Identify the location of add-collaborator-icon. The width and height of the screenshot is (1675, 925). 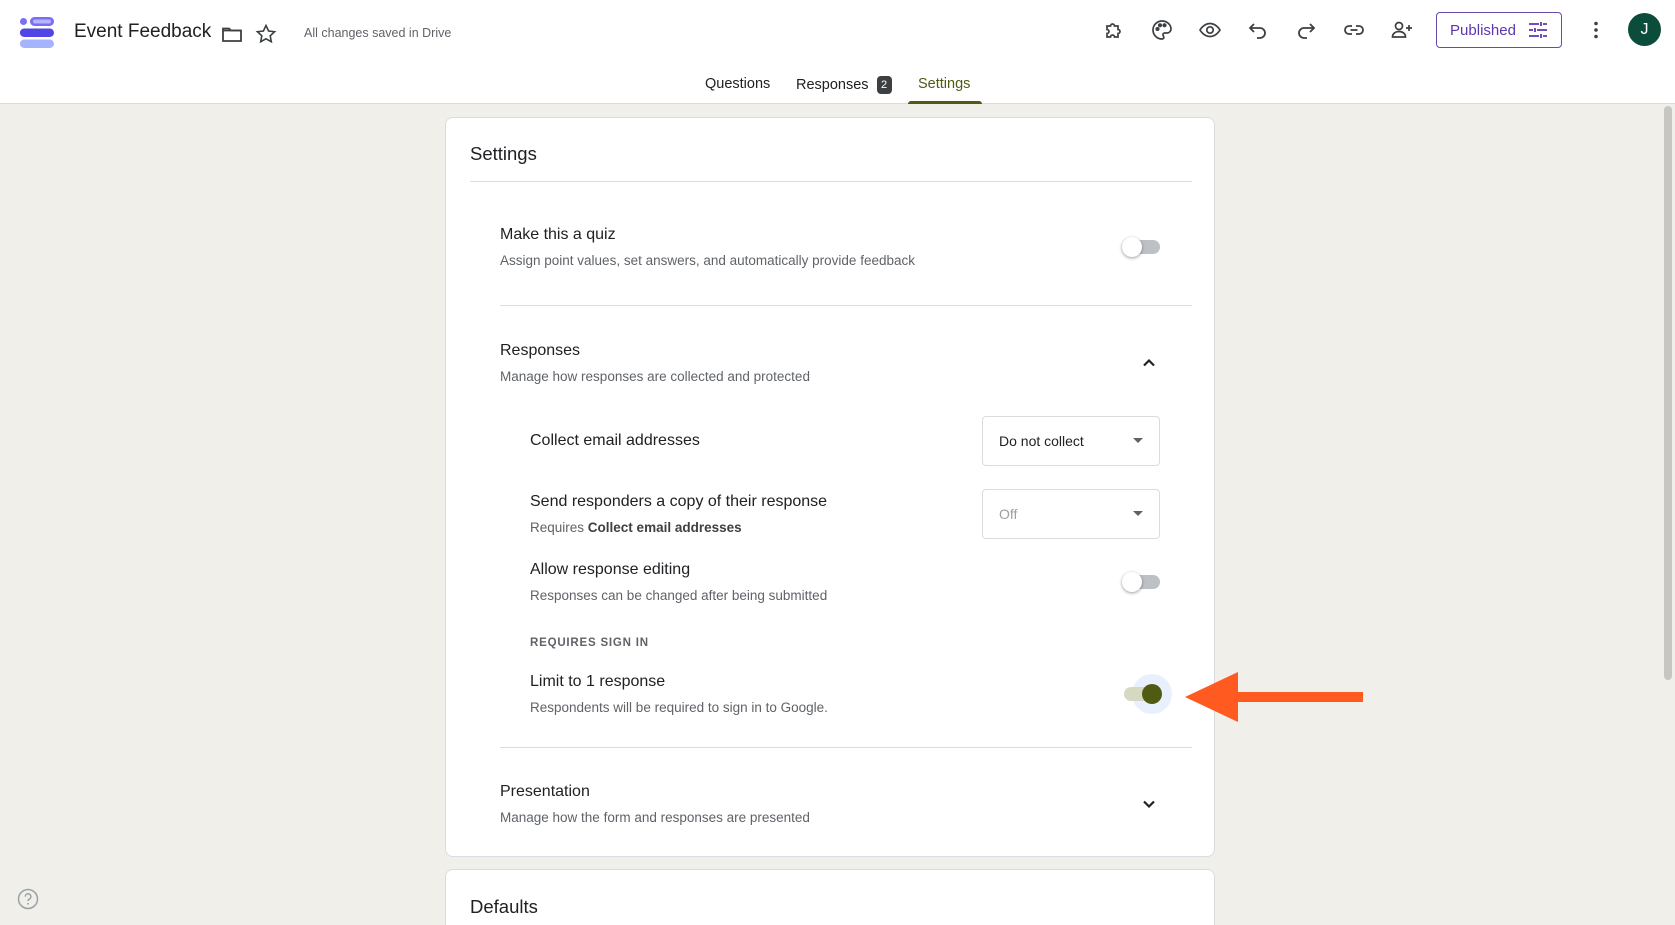
(1402, 30).